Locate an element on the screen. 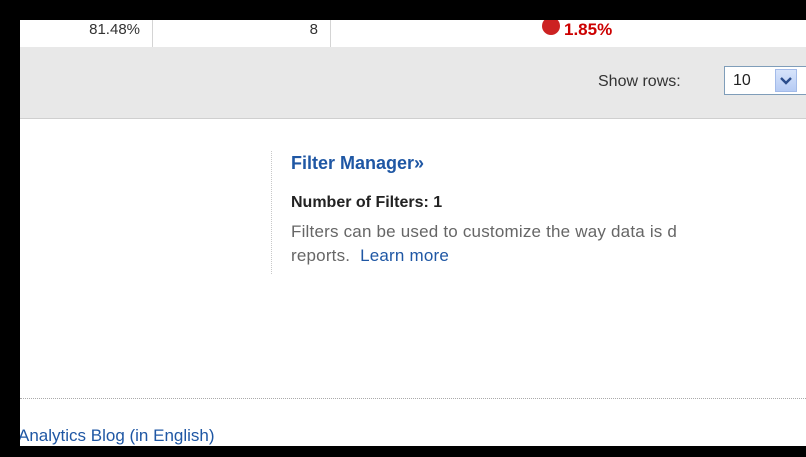 The image size is (806, 457). filter-count-label: Number of Filters: 1 is located at coordinates (367, 202).